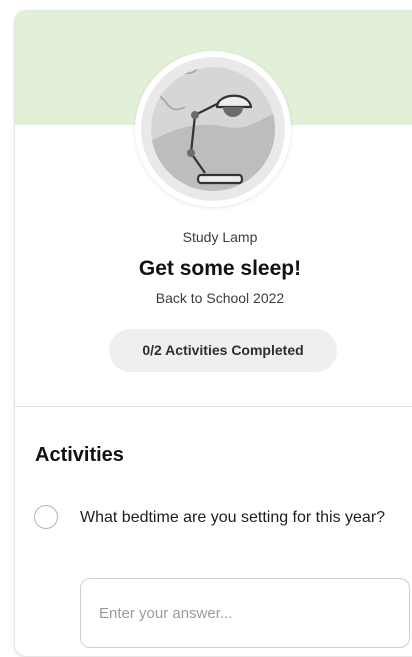 Image resolution: width=412 pixels, height=657 pixels. Describe the element at coordinates (220, 268) in the screenshot. I see `challenge-title: Get some sleep!` at that location.